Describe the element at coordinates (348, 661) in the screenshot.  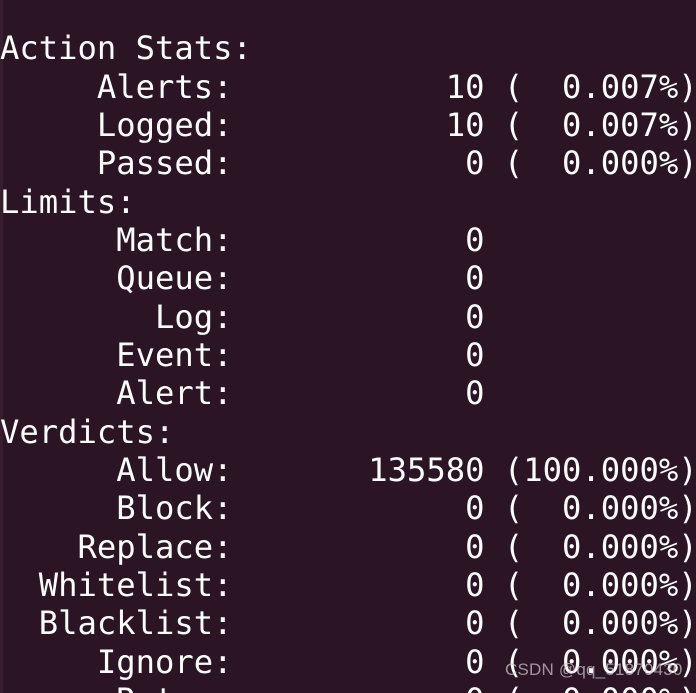
I see `stat-row: Ignore: 0 ( 0.000%)` at that location.